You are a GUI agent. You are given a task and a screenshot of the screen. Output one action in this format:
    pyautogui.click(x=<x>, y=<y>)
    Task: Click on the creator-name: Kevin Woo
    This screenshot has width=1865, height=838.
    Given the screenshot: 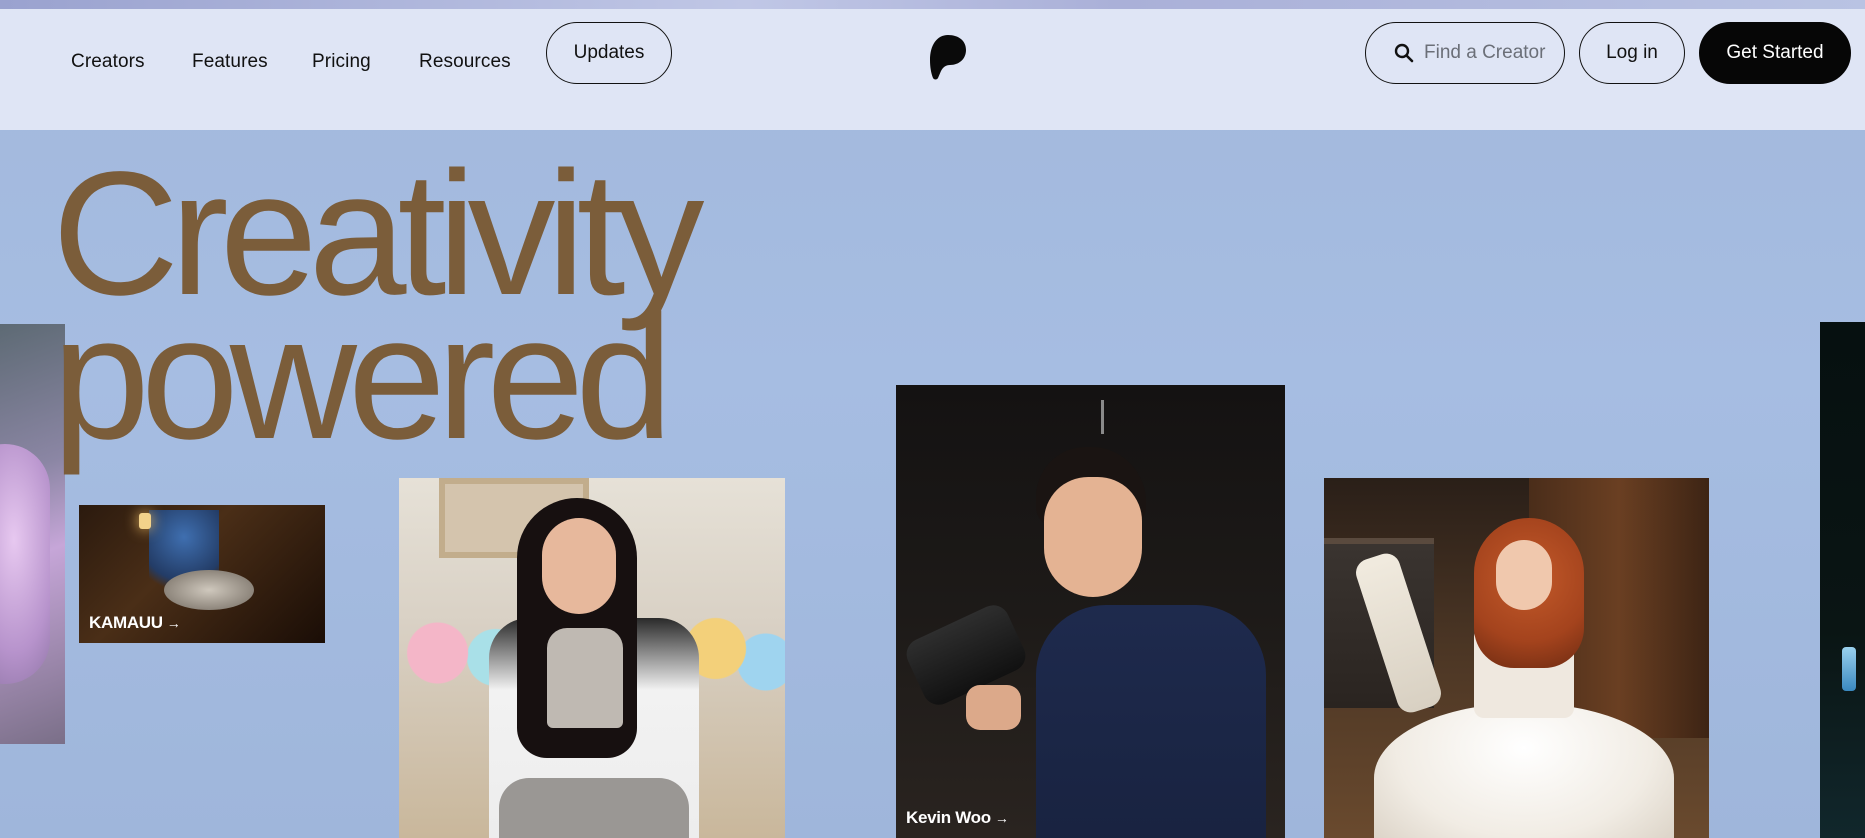 What is the action you would take?
    pyautogui.click(x=948, y=817)
    